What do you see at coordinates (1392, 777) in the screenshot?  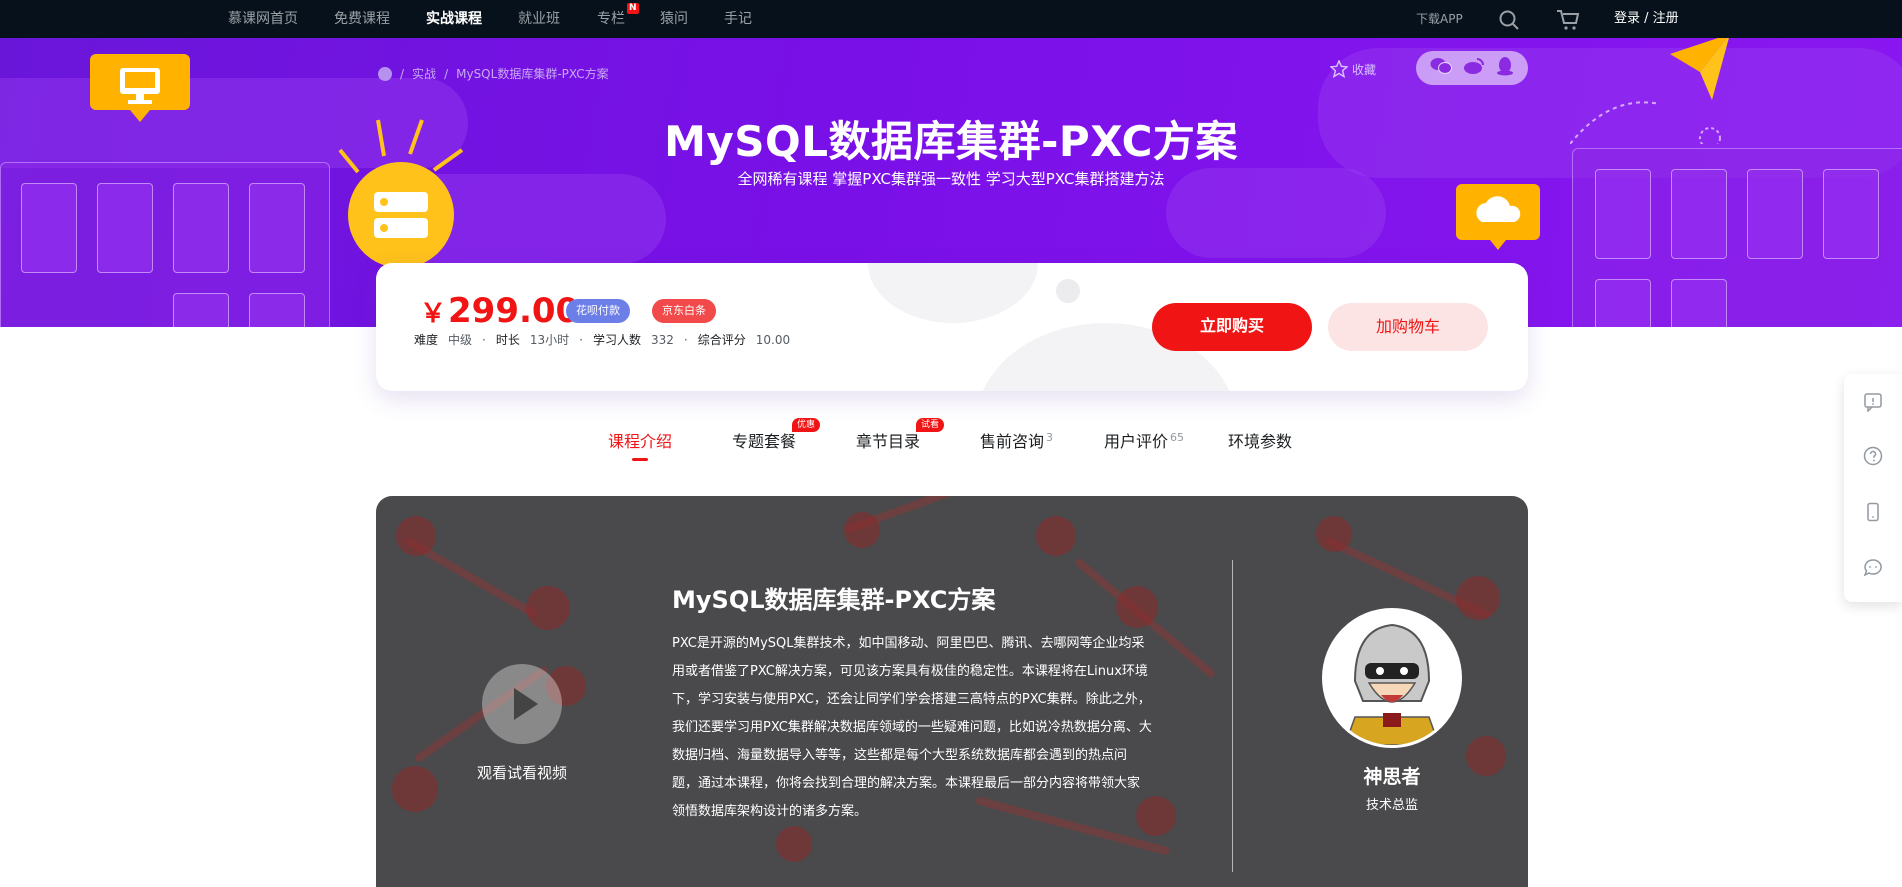 I see `teacher-name: 神思者` at bounding box center [1392, 777].